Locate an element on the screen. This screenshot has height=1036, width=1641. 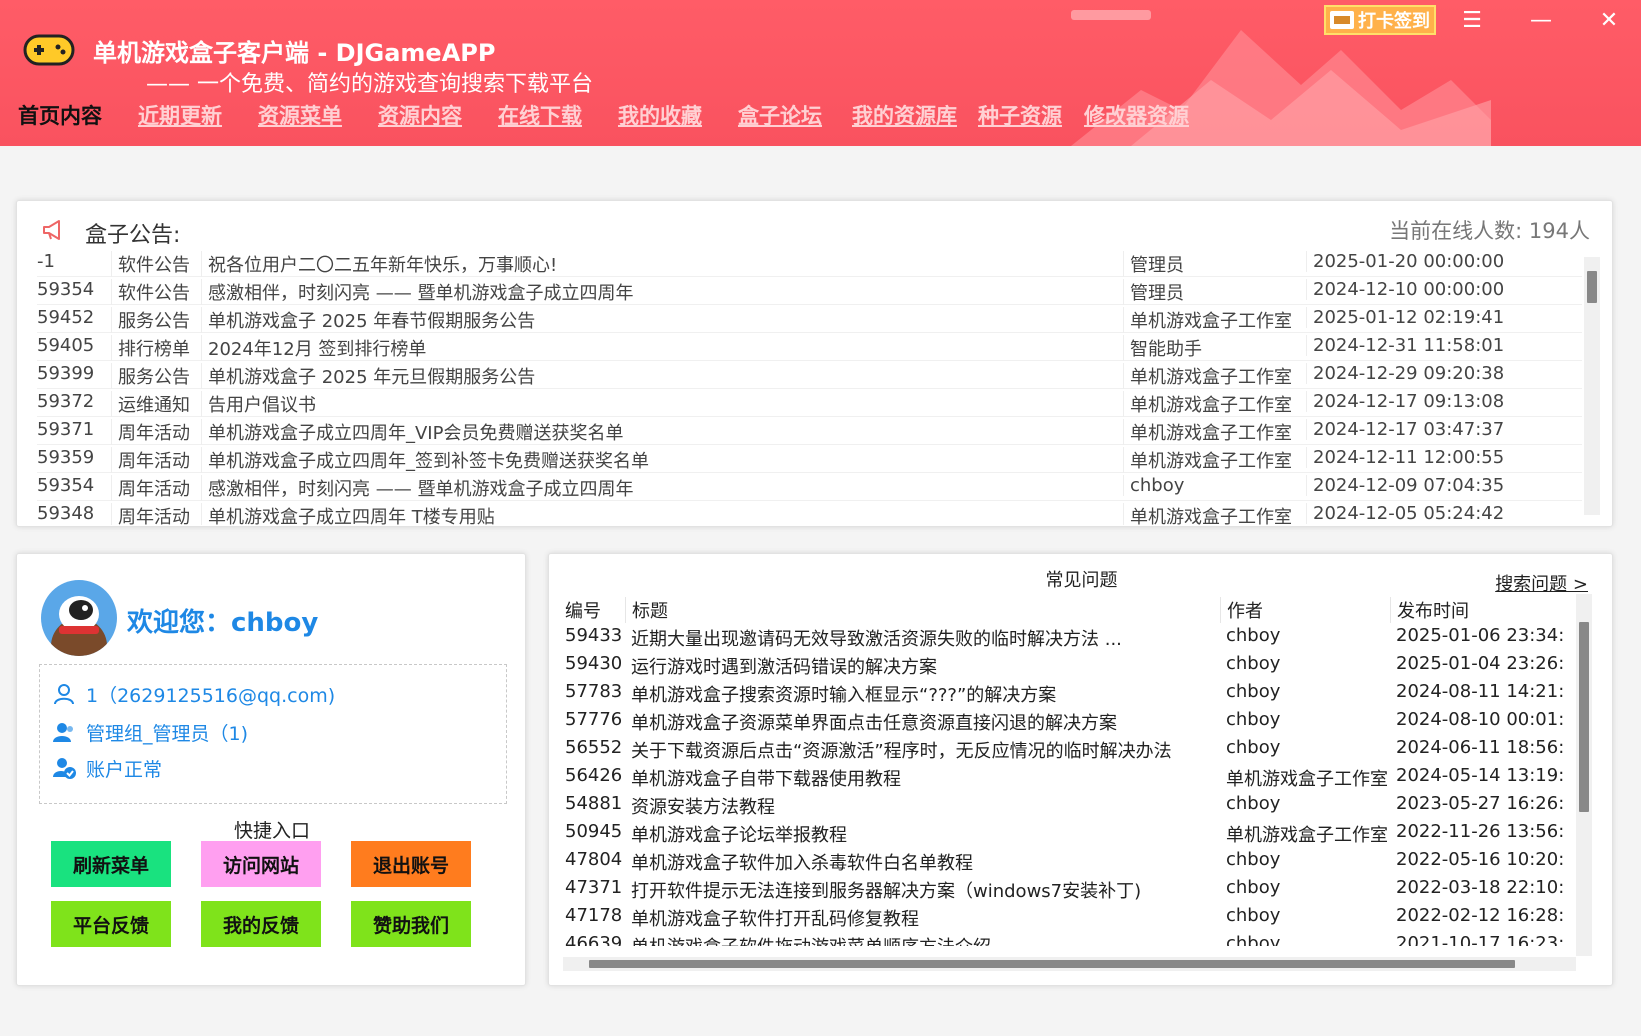
ann-title: 单机游戏盒子 2025 年春节假期服务公告 is located at coordinates (662, 320).